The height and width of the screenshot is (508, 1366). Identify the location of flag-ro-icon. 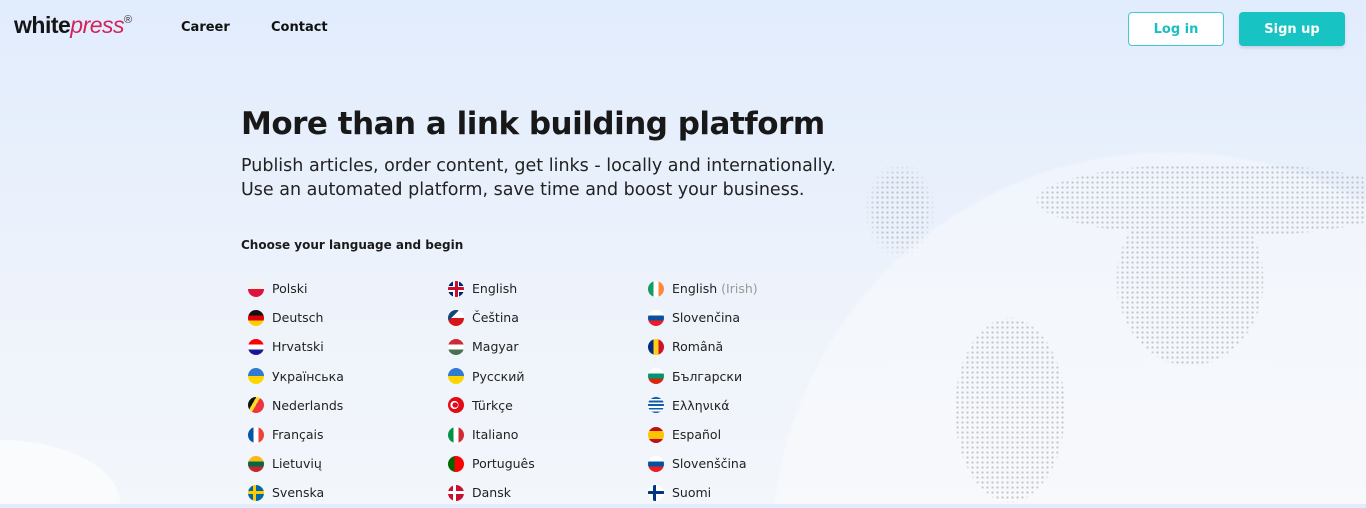
(656, 346).